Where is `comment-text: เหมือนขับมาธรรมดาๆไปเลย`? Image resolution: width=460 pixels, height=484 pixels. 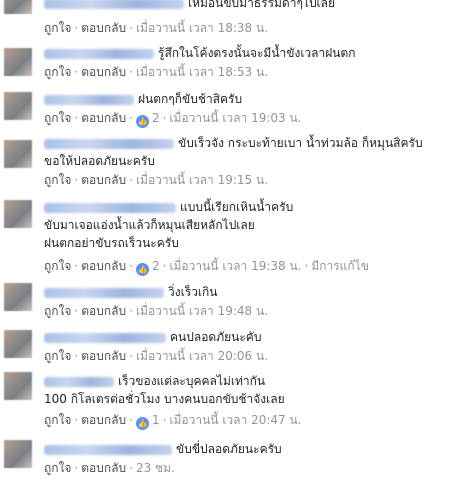 comment-text: เหมือนขับมาธรรมดาๆไปเลย is located at coordinates (262, 5).